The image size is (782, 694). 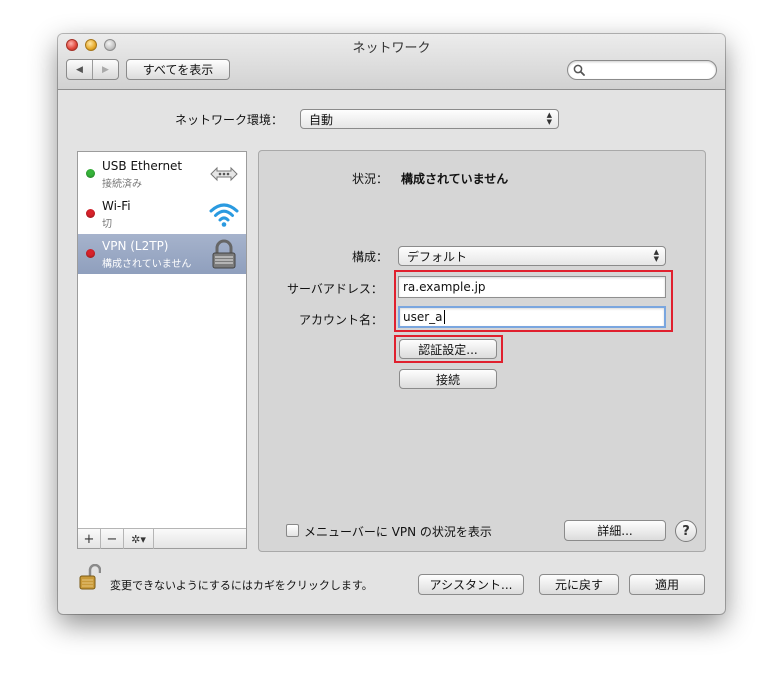 I want to click on back-forward-control: ◀ ▶, so click(x=92, y=69).